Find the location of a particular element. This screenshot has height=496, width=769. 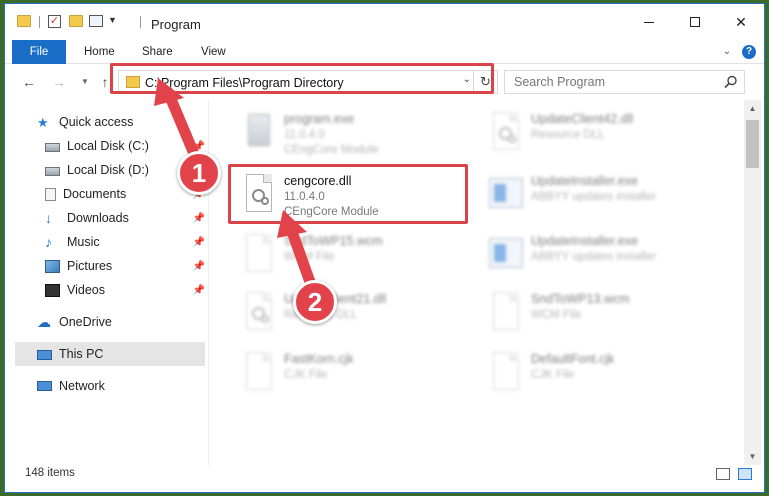

item-count: 148 items is located at coordinates (50, 473).